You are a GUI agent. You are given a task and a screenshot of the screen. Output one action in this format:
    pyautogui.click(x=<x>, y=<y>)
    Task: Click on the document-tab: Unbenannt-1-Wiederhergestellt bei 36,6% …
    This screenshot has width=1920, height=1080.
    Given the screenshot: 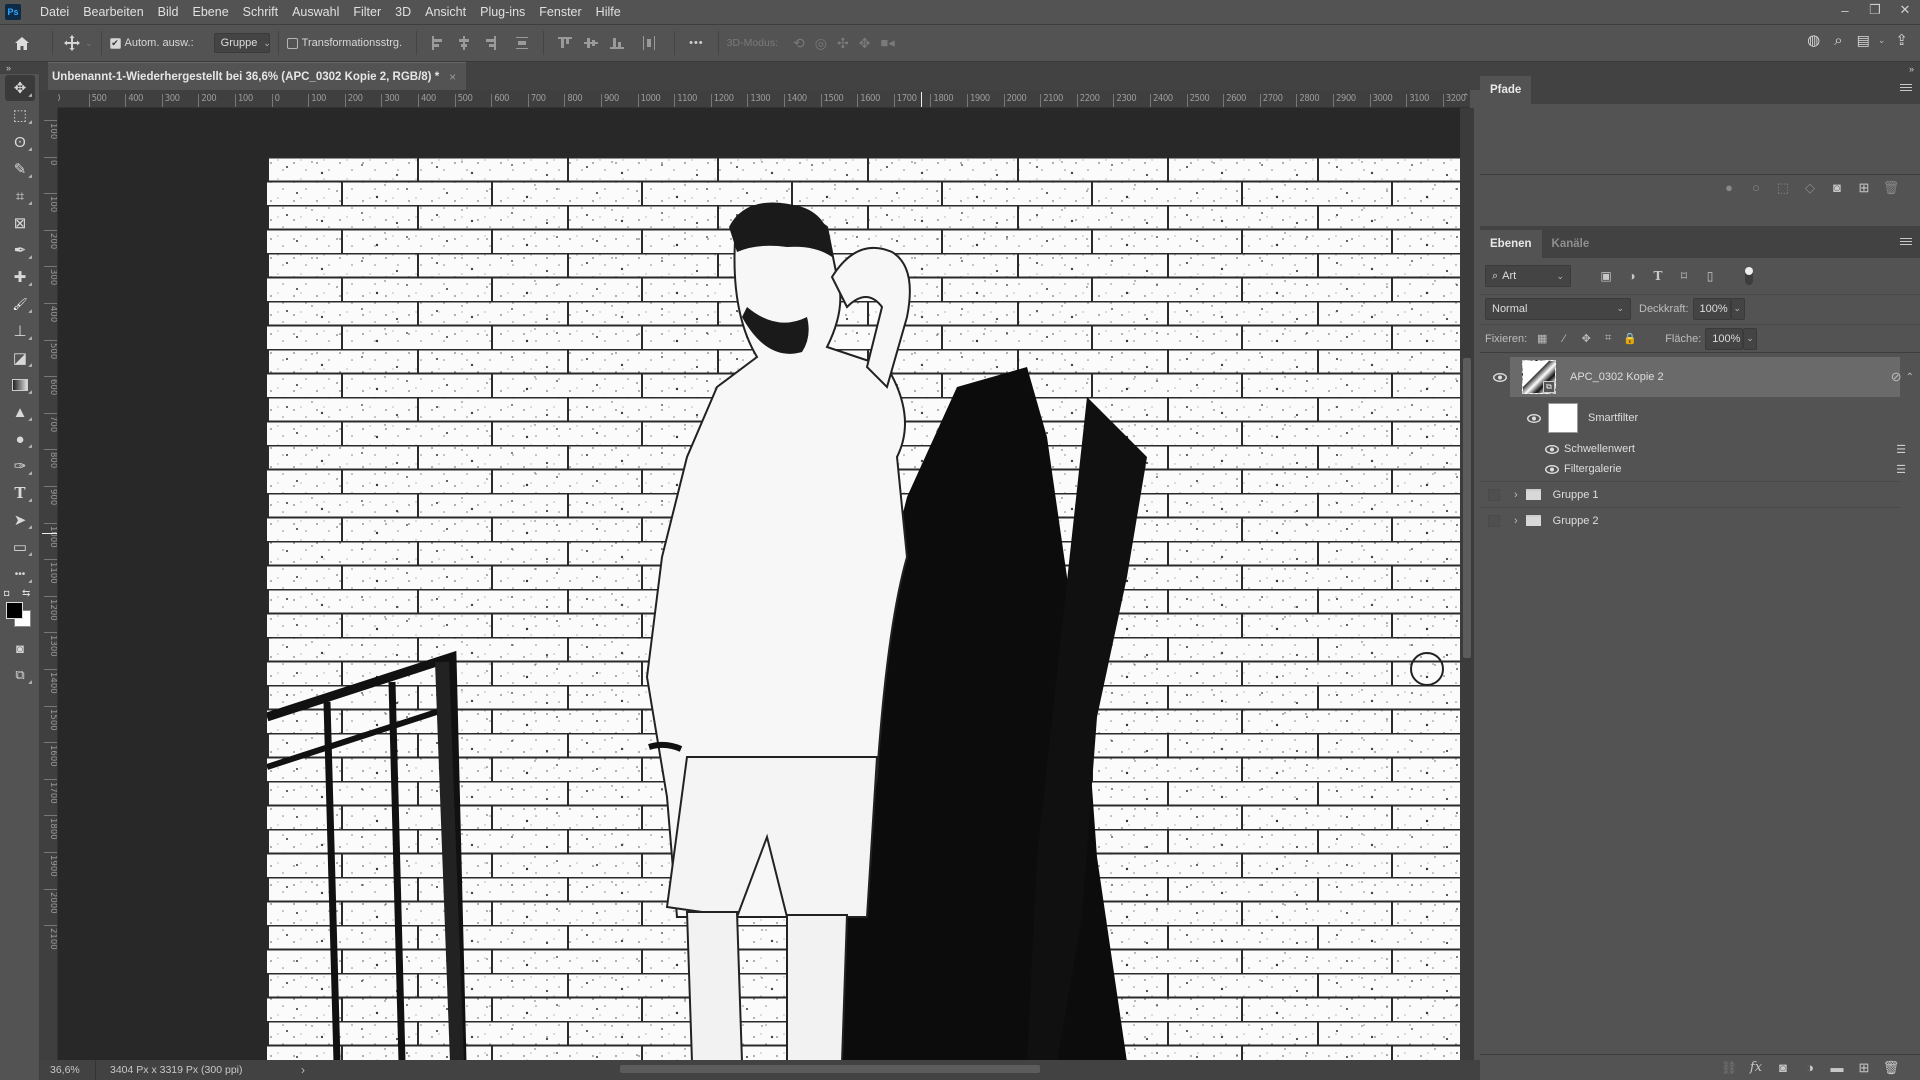 What is the action you would take?
    pyautogui.click(x=257, y=76)
    